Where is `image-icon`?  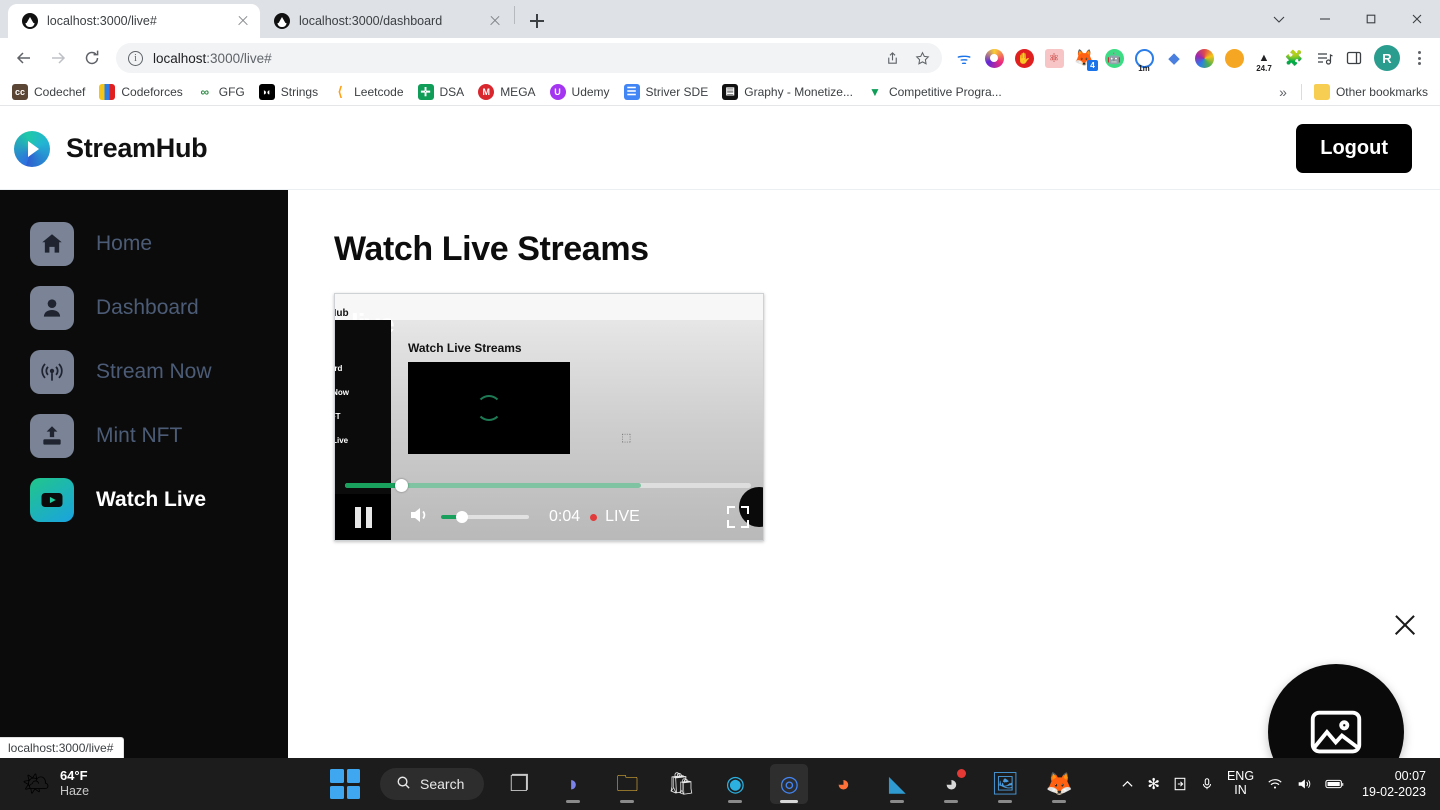
image-icon is located at coordinates (1336, 732).